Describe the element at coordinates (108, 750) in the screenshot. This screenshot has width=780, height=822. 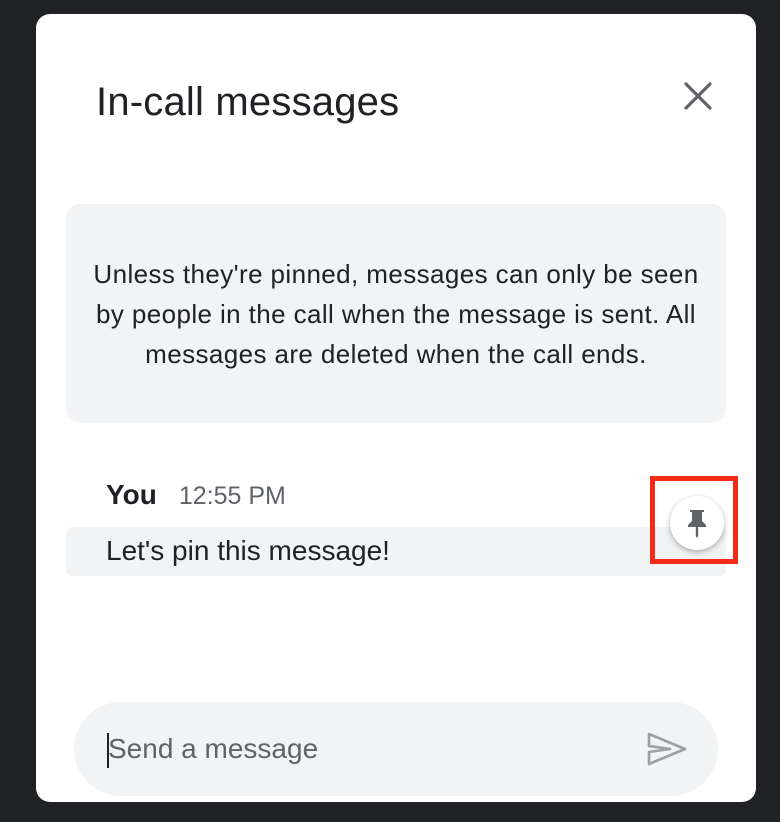
I see `text-cursor` at that location.